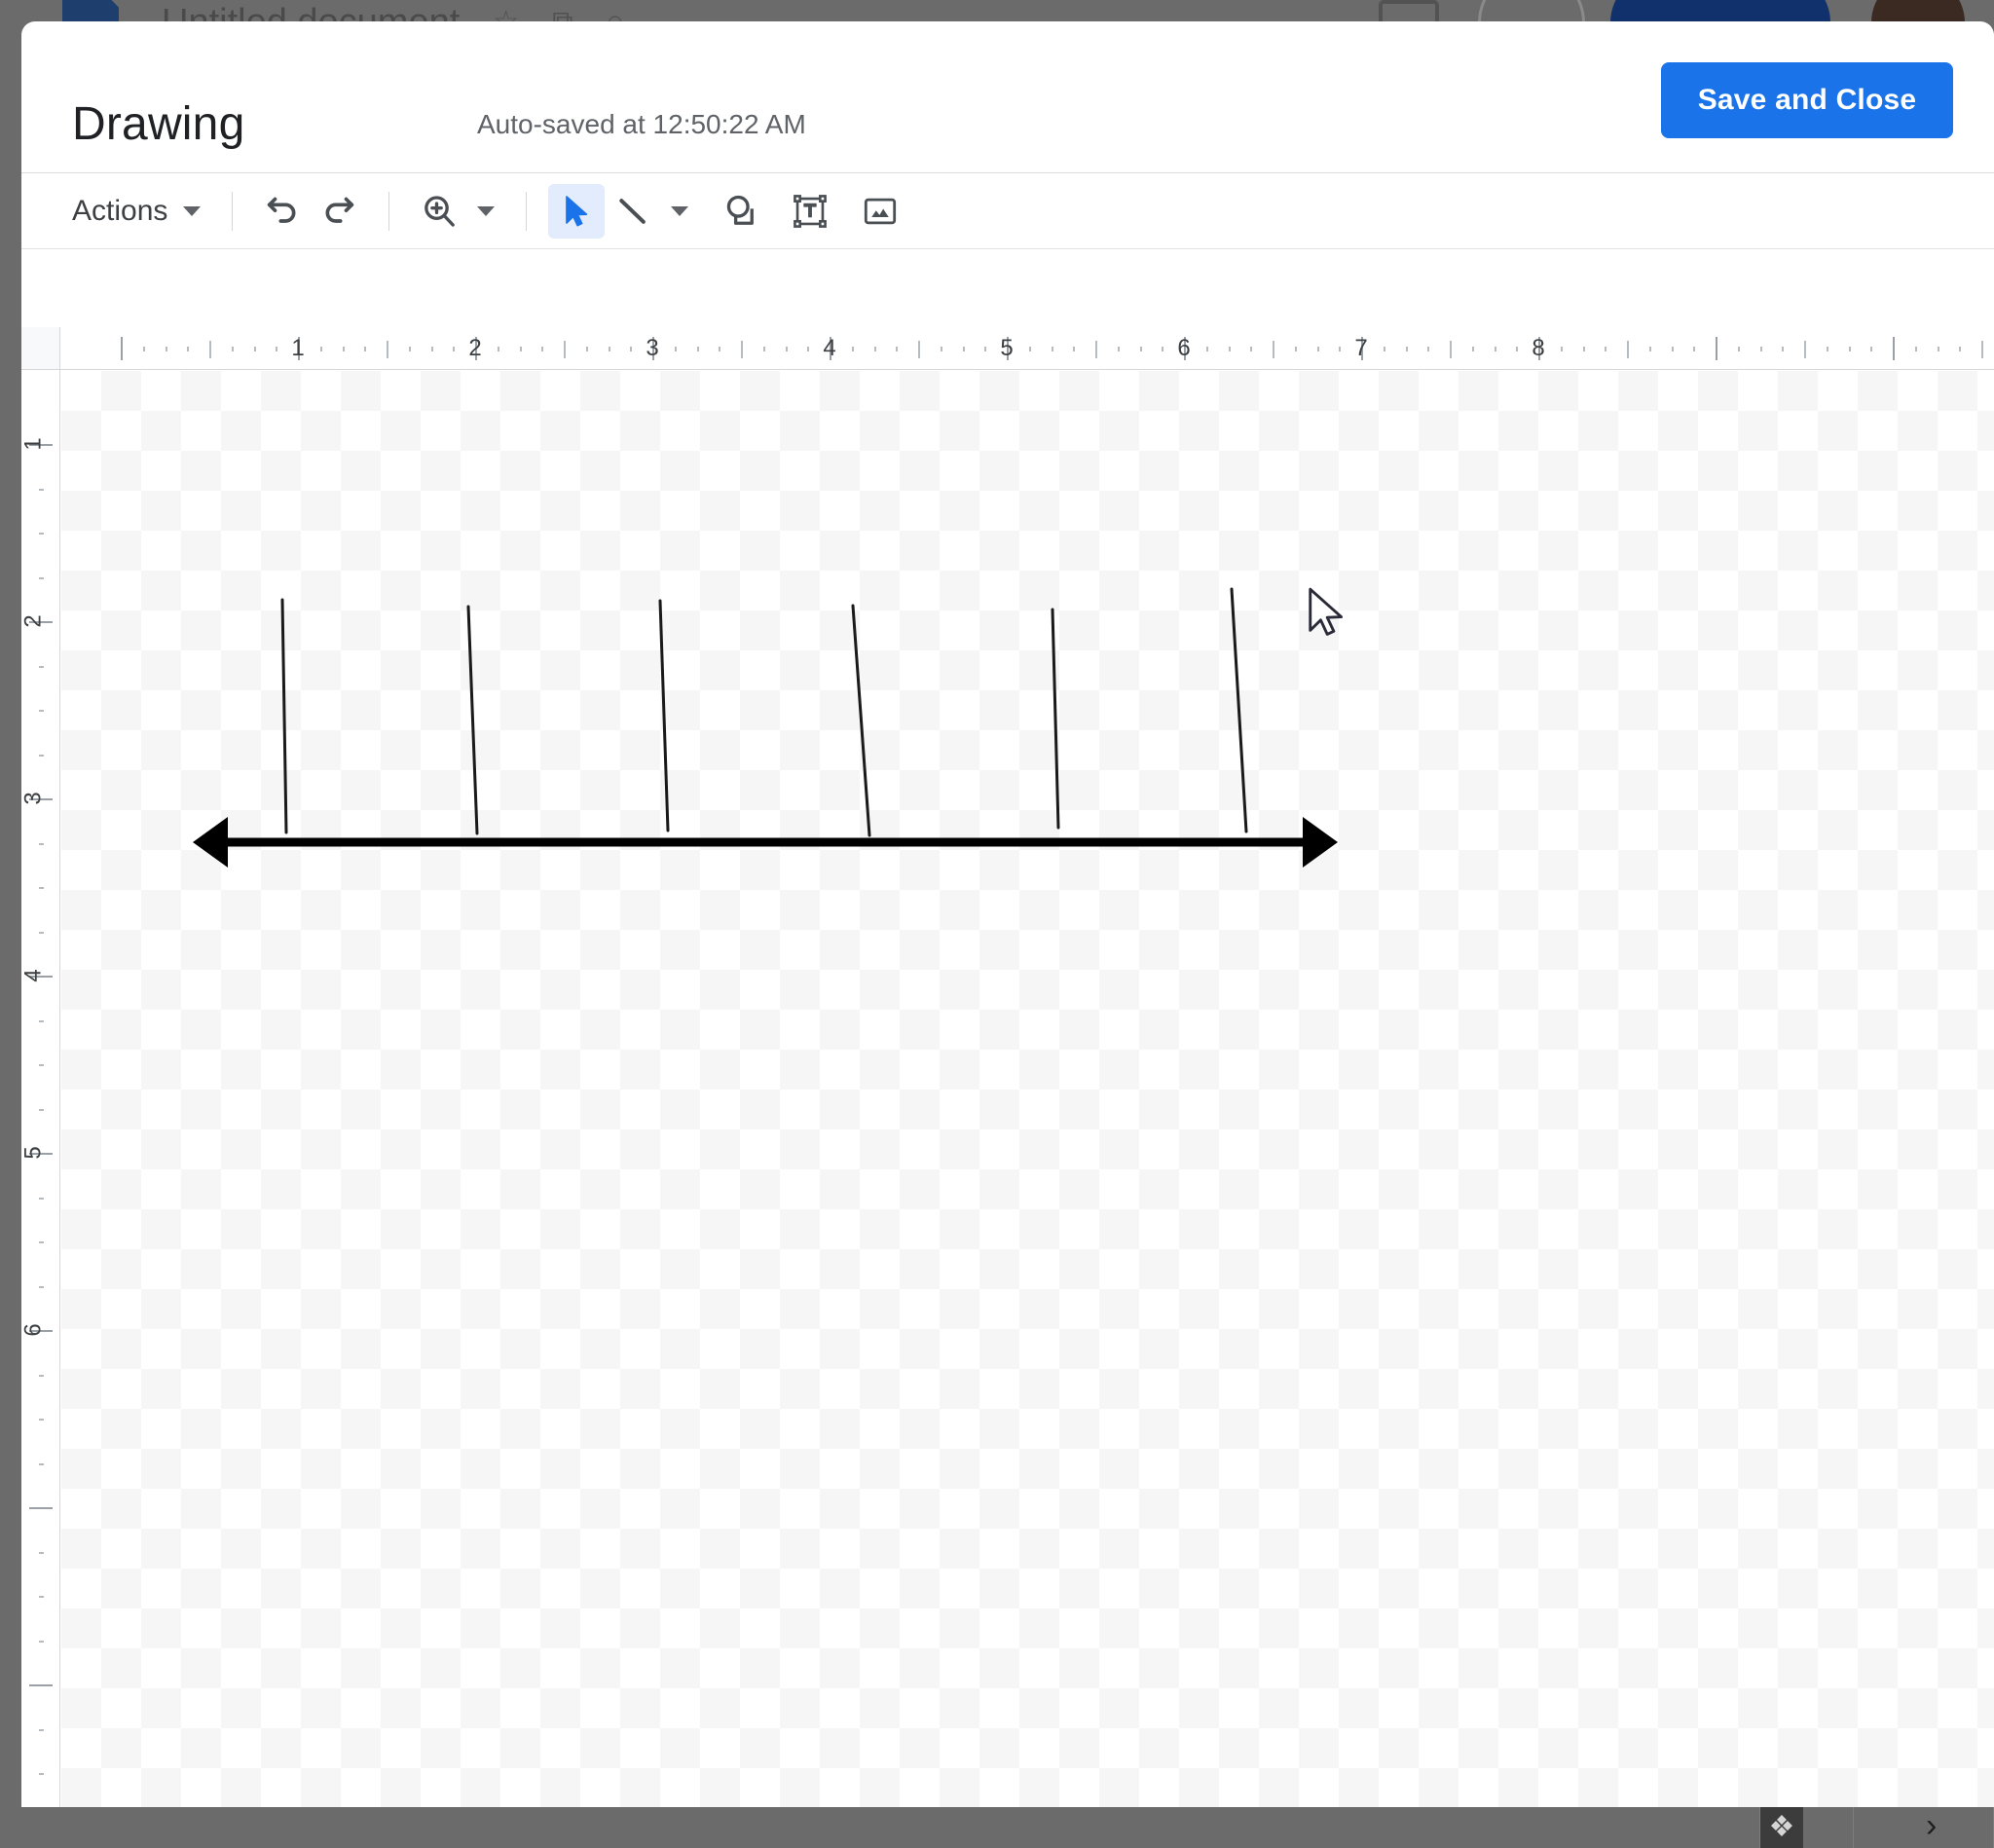  What do you see at coordinates (1184, 348) in the screenshot?
I see `ruler-label: 6` at bounding box center [1184, 348].